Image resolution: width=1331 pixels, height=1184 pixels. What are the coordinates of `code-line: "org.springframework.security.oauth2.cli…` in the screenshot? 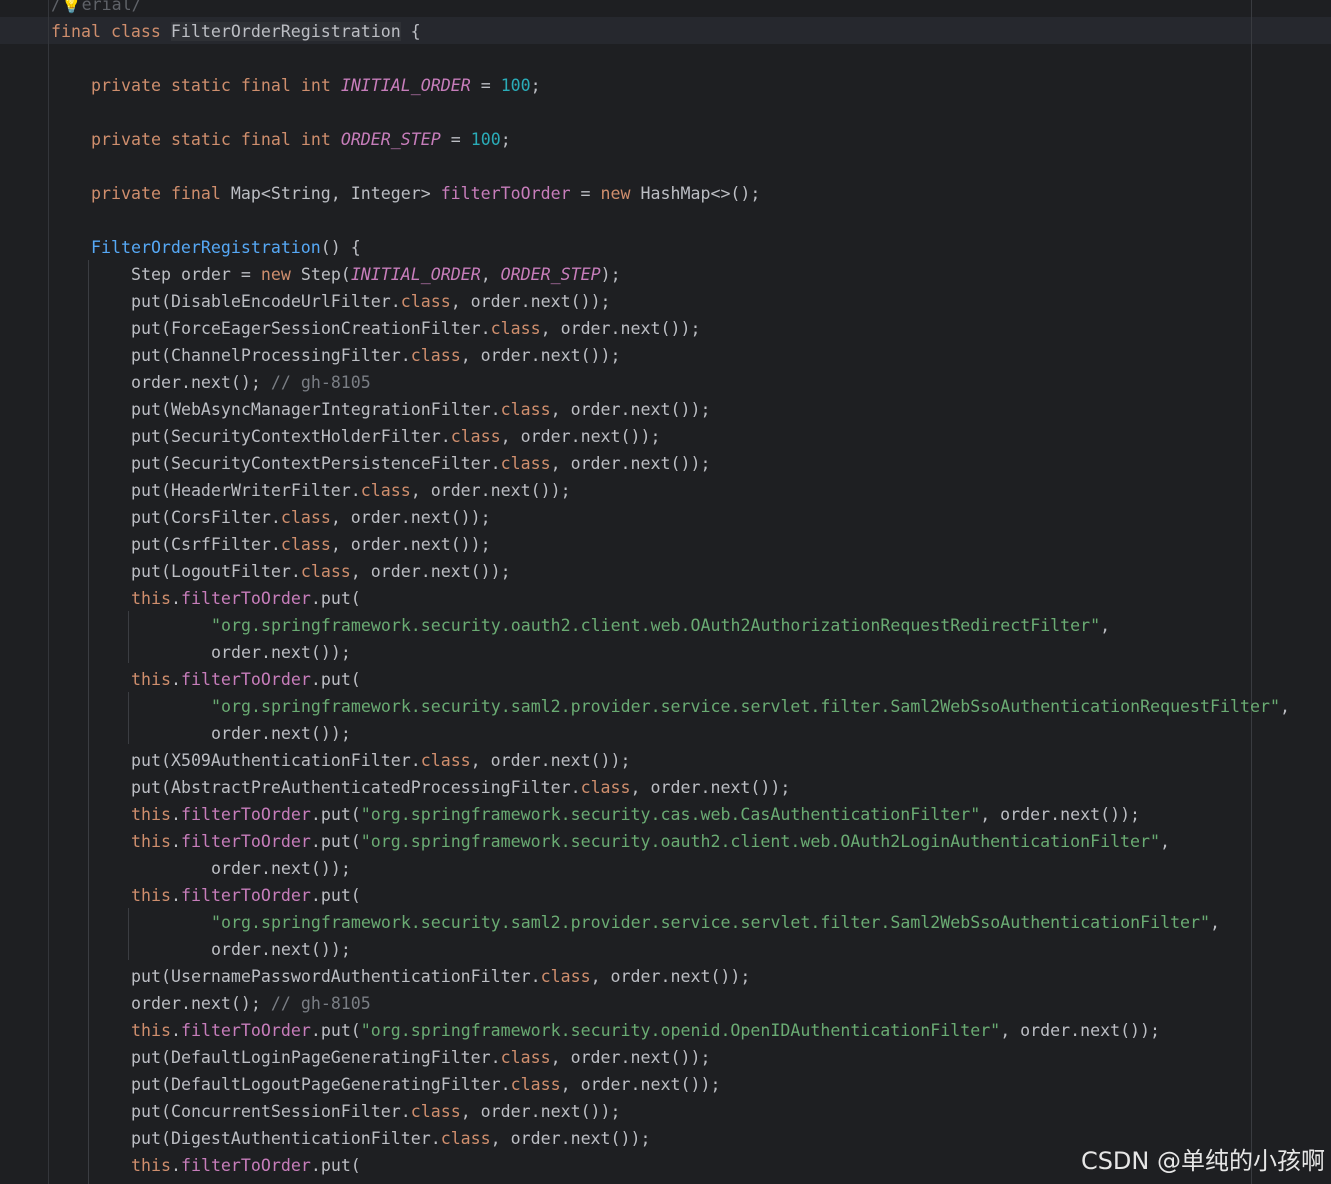 It's located at (660, 625).